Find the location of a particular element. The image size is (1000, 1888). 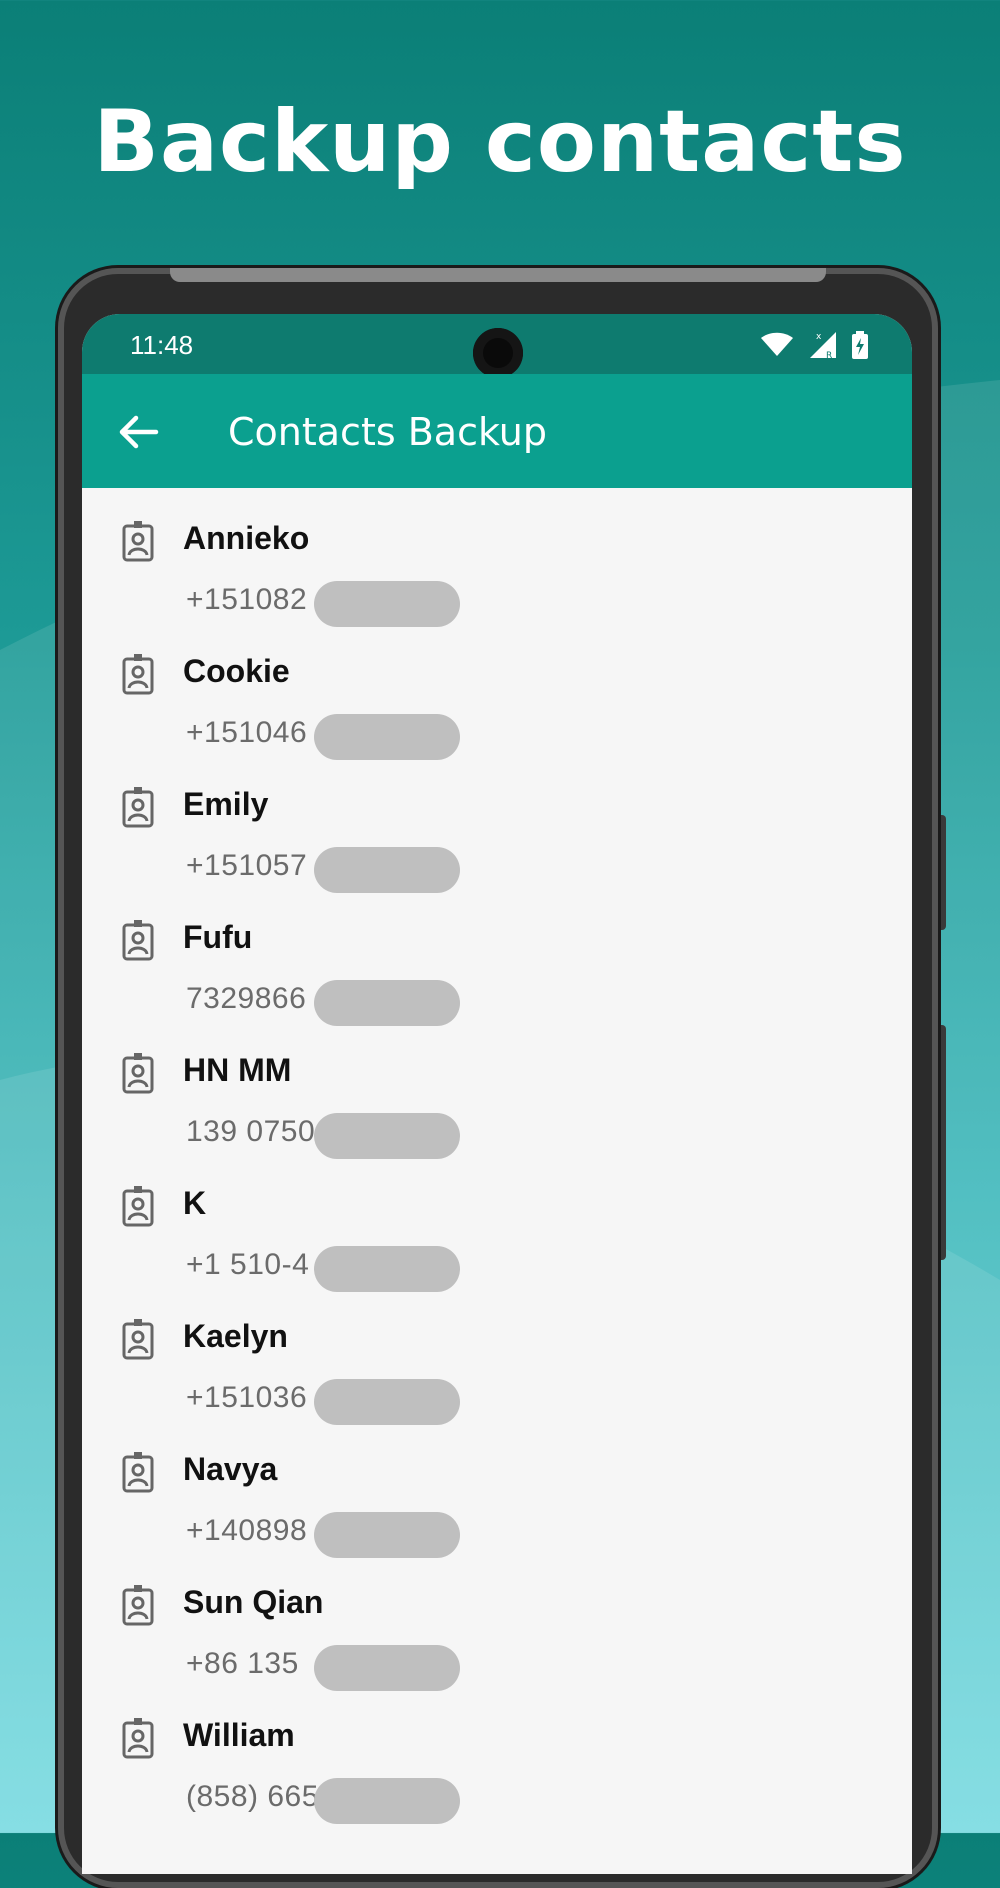

contact-item: Fufu 7329866 is located at coordinates (497, 956).